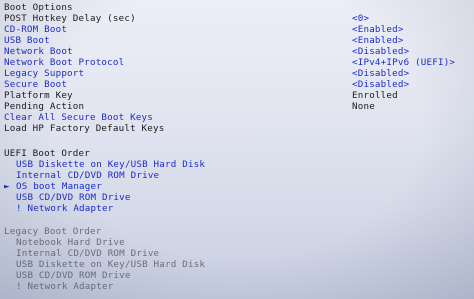  I want to click on option-row-network-boot: Network Boot <Disabled>, so click(237, 51).